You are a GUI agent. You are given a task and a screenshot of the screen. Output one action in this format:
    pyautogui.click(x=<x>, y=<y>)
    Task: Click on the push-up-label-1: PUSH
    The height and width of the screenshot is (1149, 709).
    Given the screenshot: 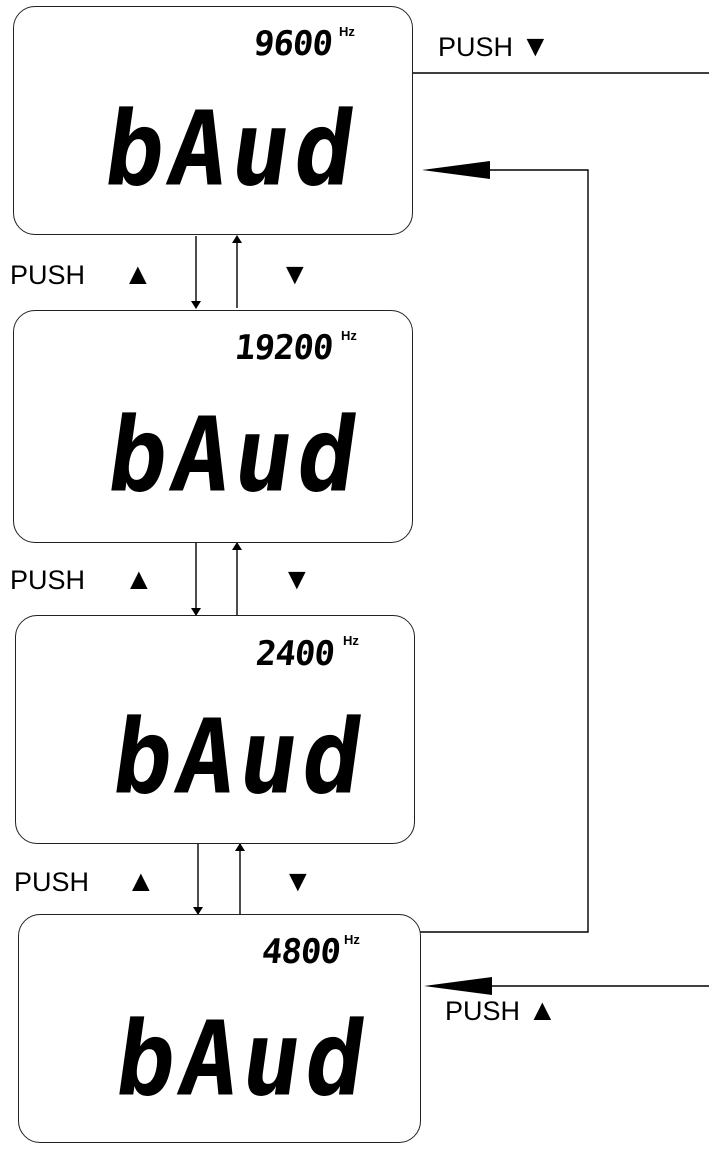 What is the action you would take?
    pyautogui.click(x=47, y=275)
    